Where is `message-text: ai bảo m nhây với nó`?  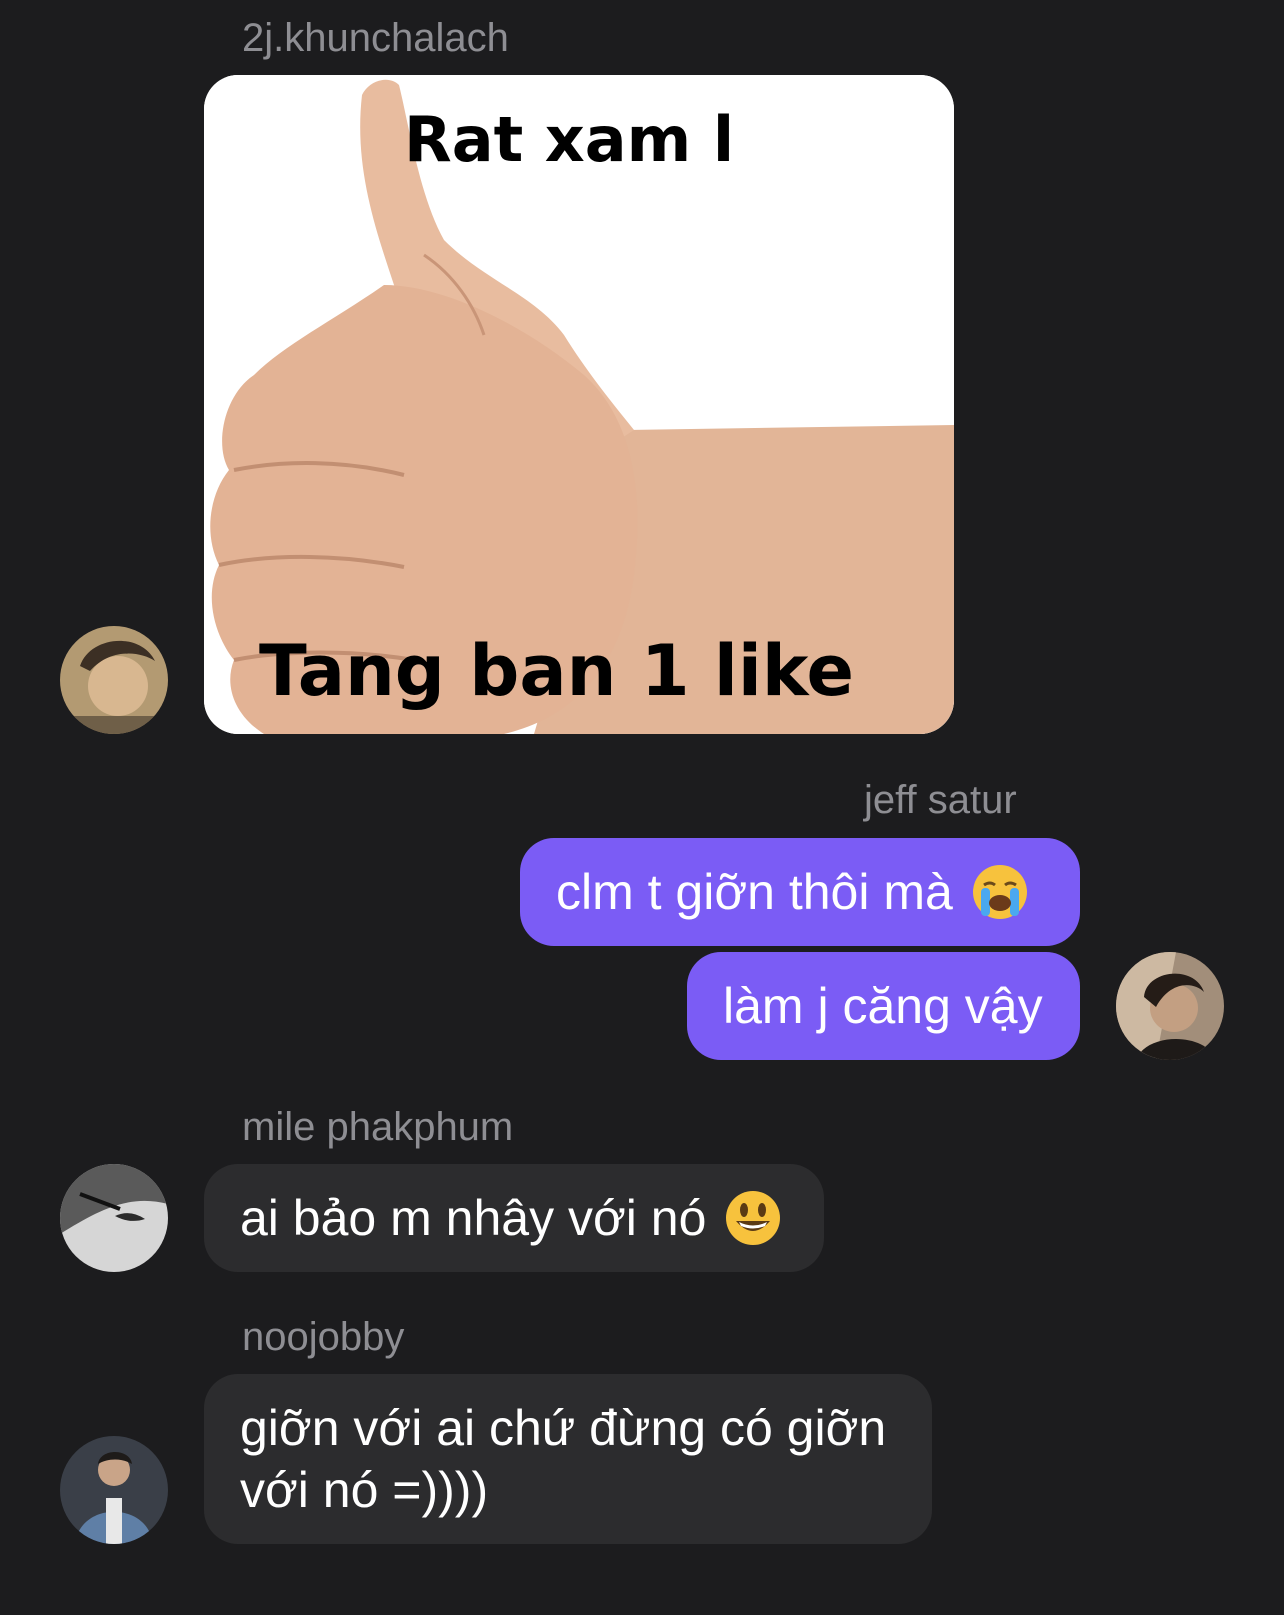
message-text: ai bảo m nhây với nó is located at coordinates (473, 1218).